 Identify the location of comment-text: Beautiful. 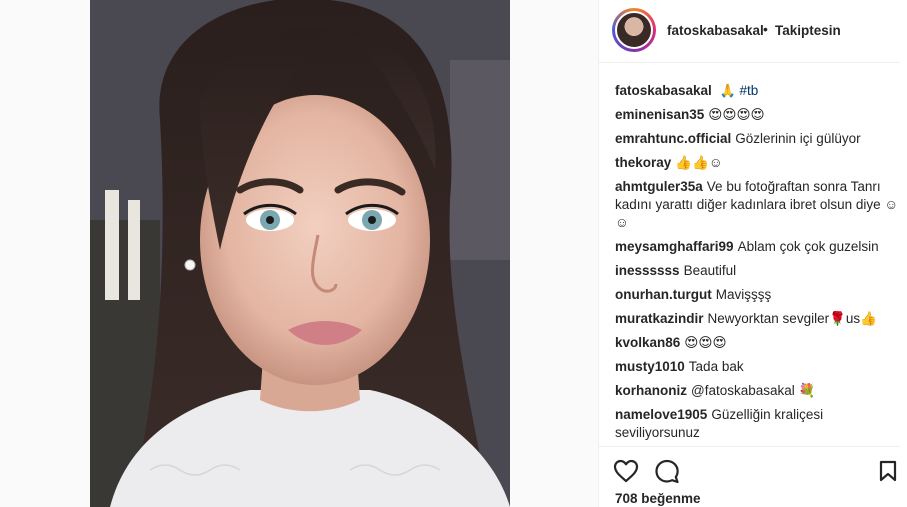
(710, 270).